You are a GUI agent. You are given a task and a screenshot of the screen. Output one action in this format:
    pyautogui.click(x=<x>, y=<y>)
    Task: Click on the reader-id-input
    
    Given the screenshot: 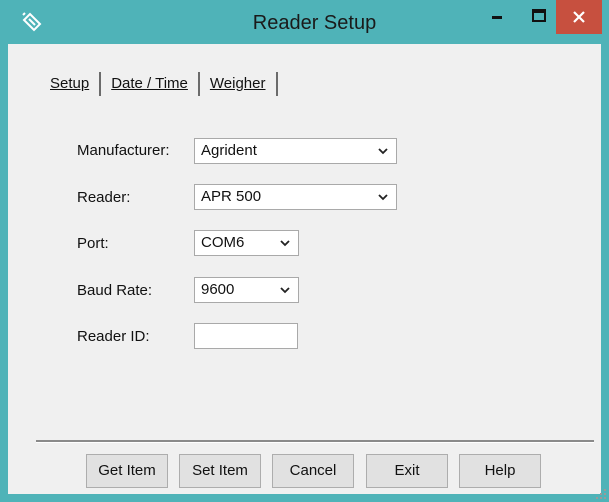 What is the action you would take?
    pyautogui.click(x=246, y=336)
    